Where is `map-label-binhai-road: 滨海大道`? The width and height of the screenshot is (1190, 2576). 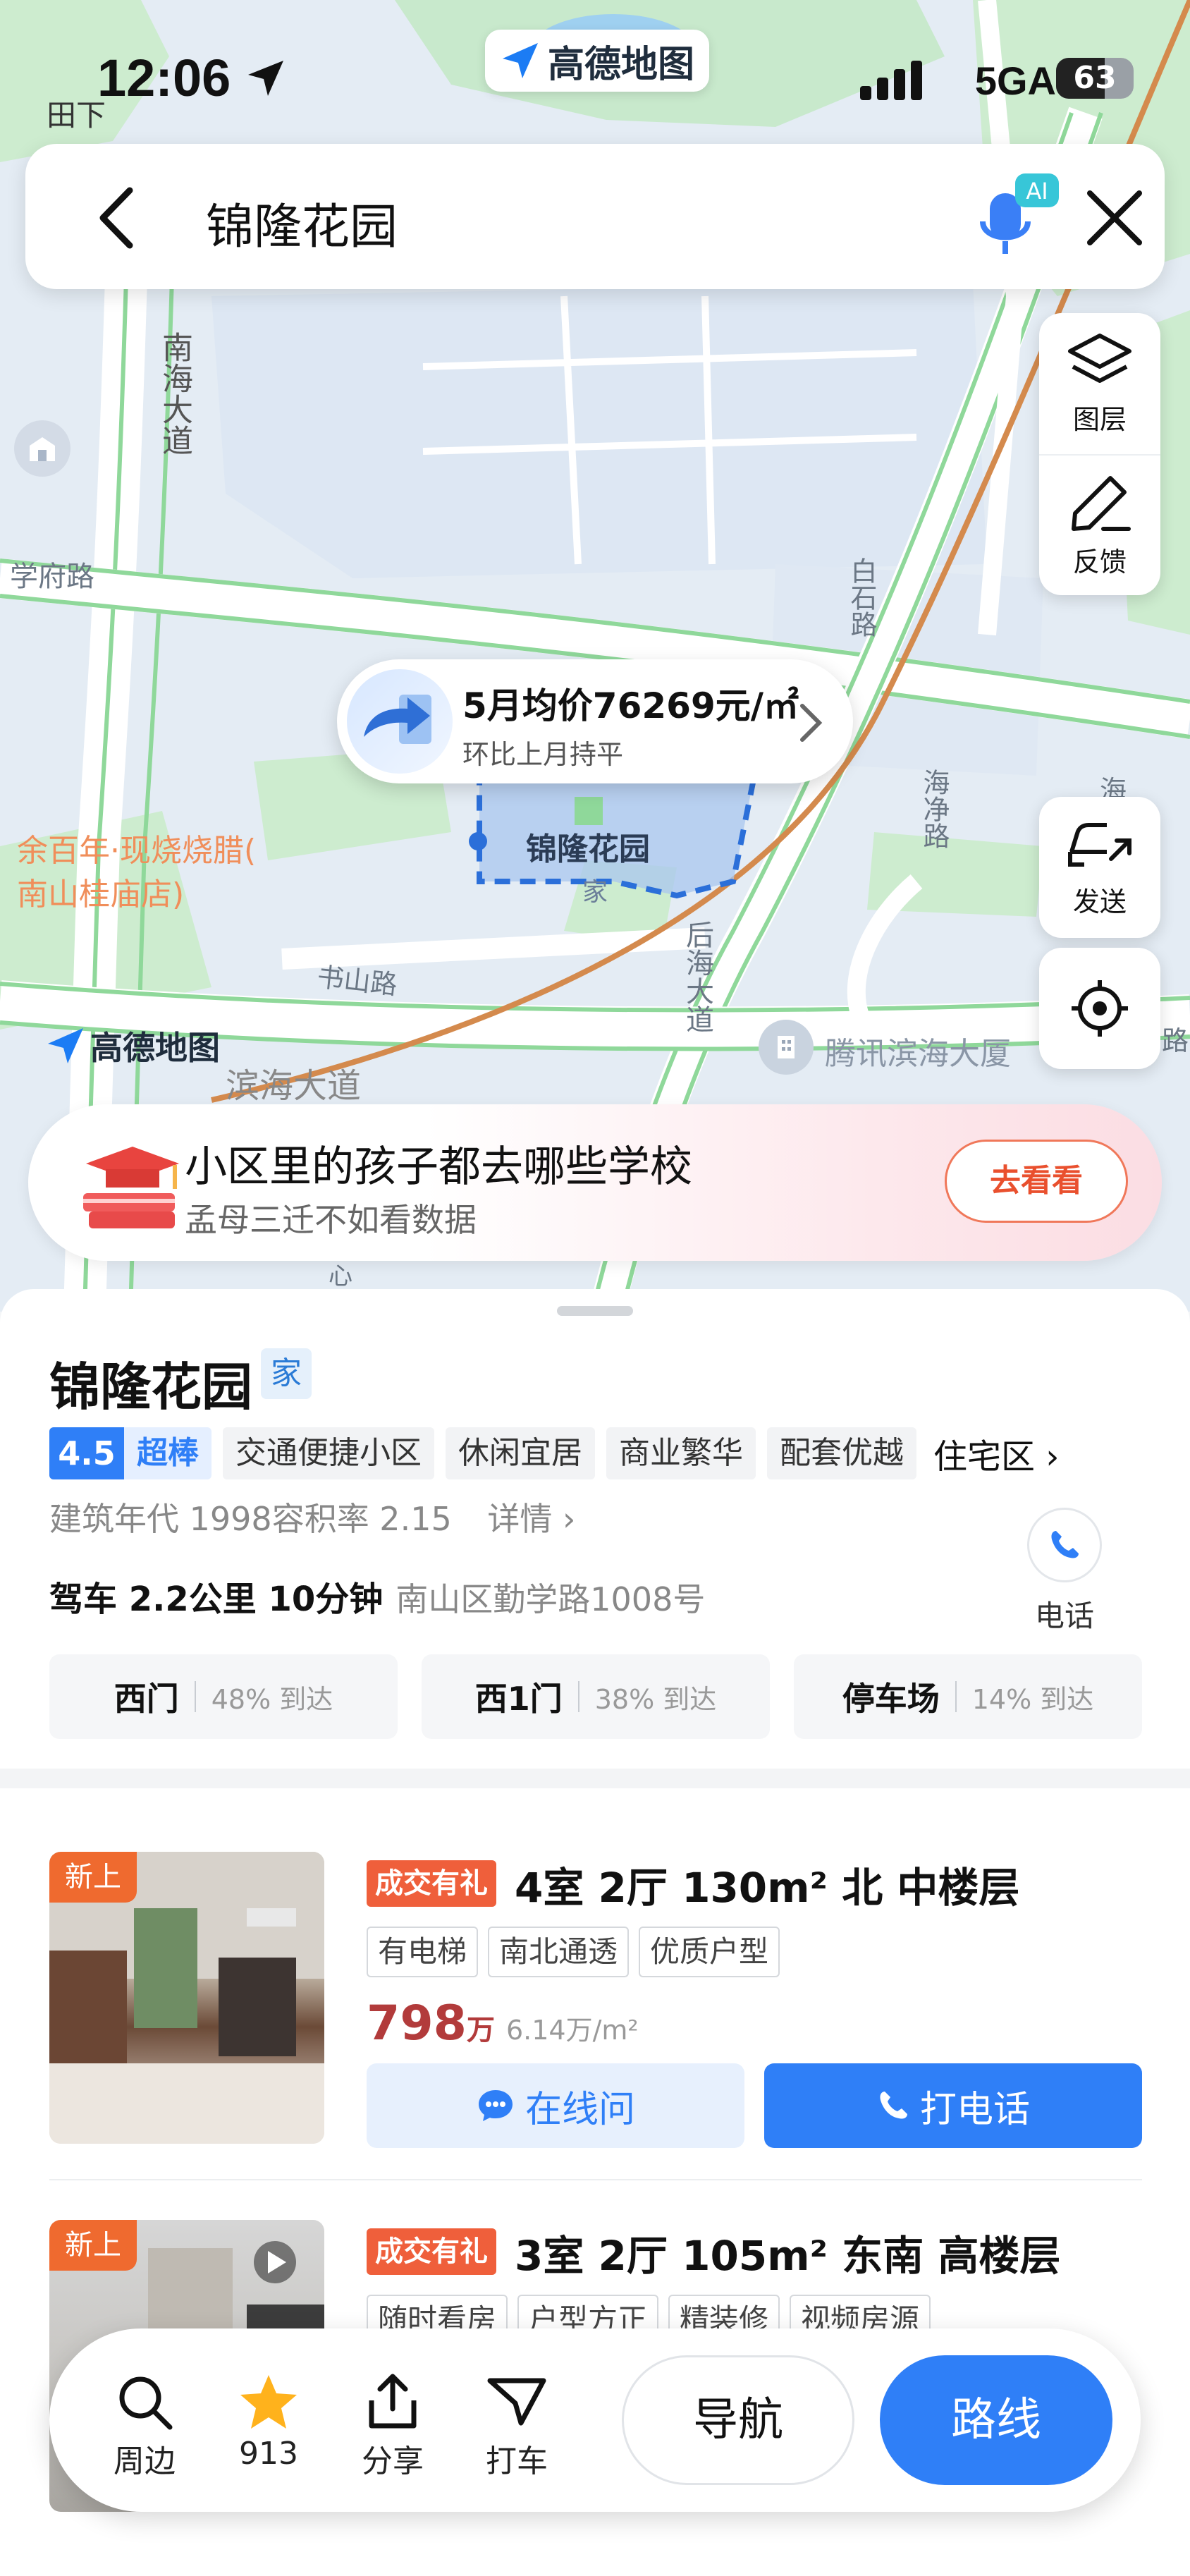
map-label-binhai-road: 滨海大道 is located at coordinates (294, 1086).